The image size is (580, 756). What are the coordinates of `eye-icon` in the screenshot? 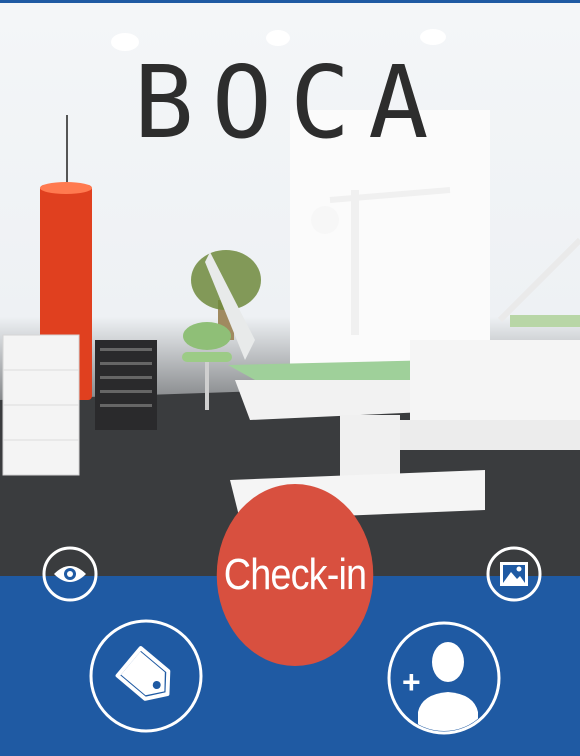 It's located at (70, 574).